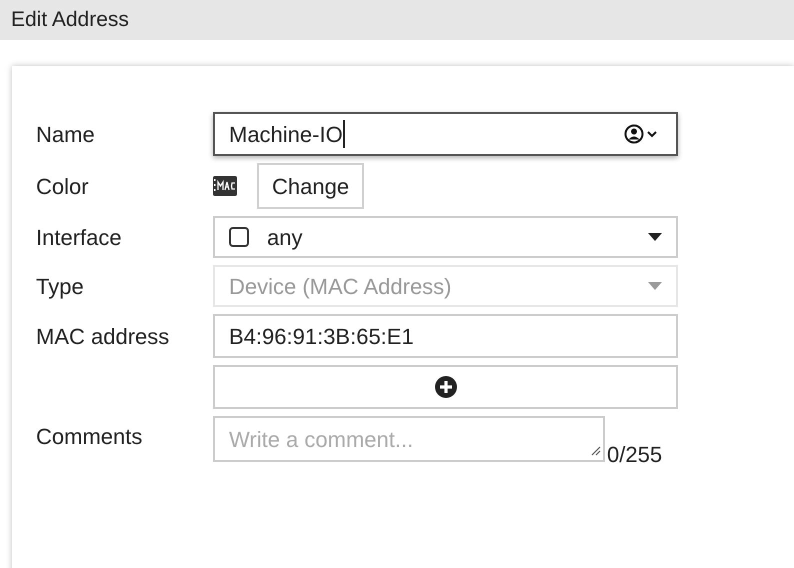 The width and height of the screenshot is (794, 568). Describe the element at coordinates (310, 186) in the screenshot. I see `change-button: Change` at that location.